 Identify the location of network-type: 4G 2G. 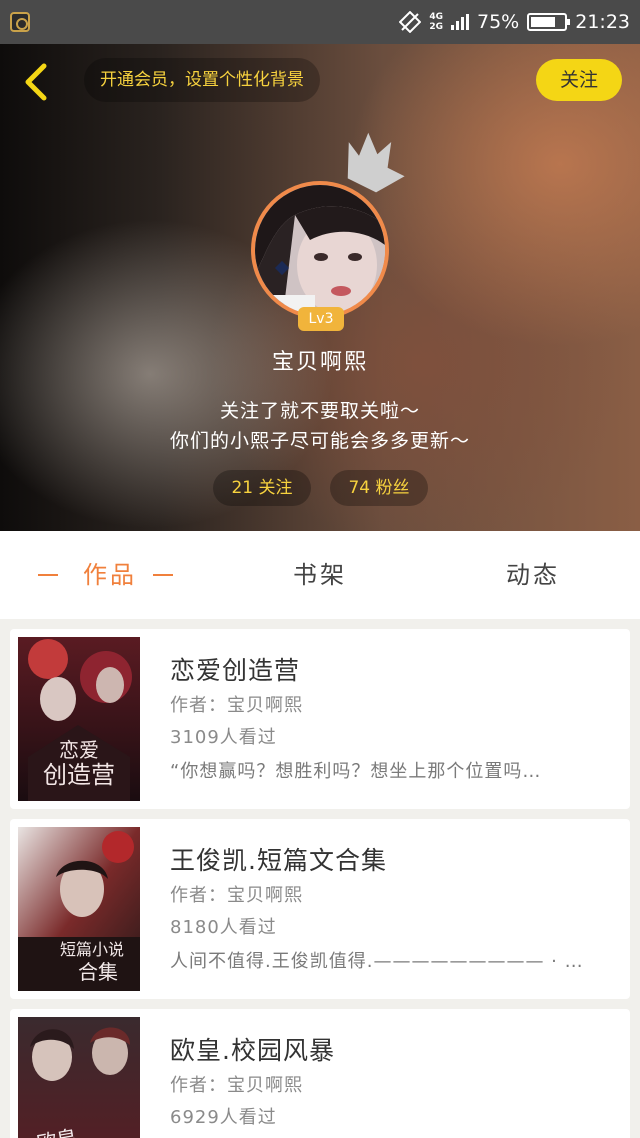
(436, 22).